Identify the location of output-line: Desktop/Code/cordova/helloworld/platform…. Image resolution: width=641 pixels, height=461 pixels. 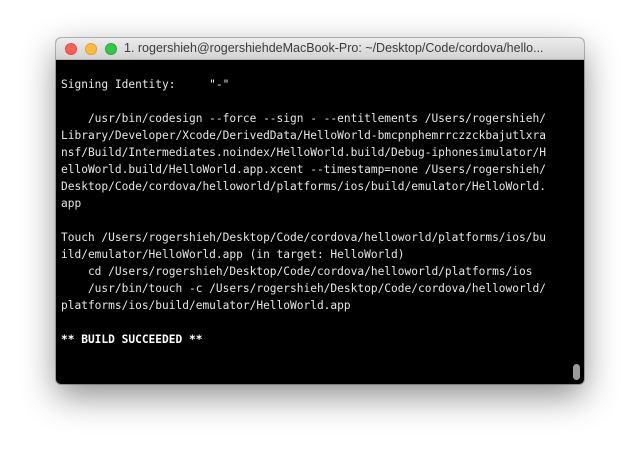
(303, 186).